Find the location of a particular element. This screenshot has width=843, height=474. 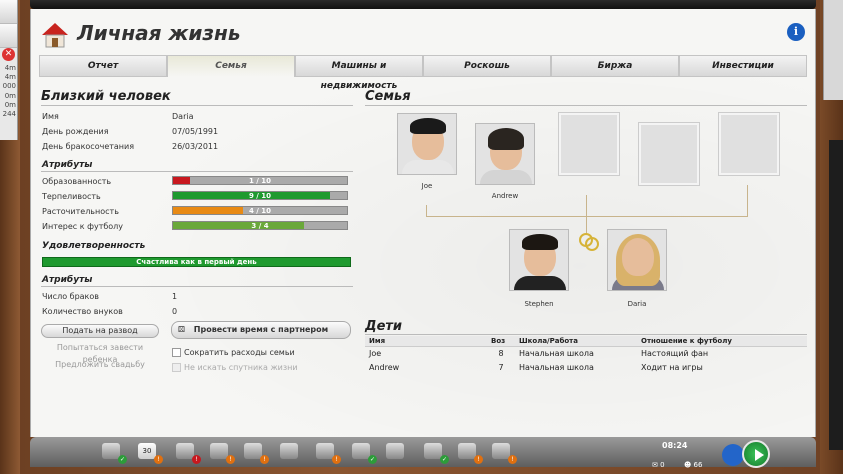

players-icon is located at coordinates (467, 451).